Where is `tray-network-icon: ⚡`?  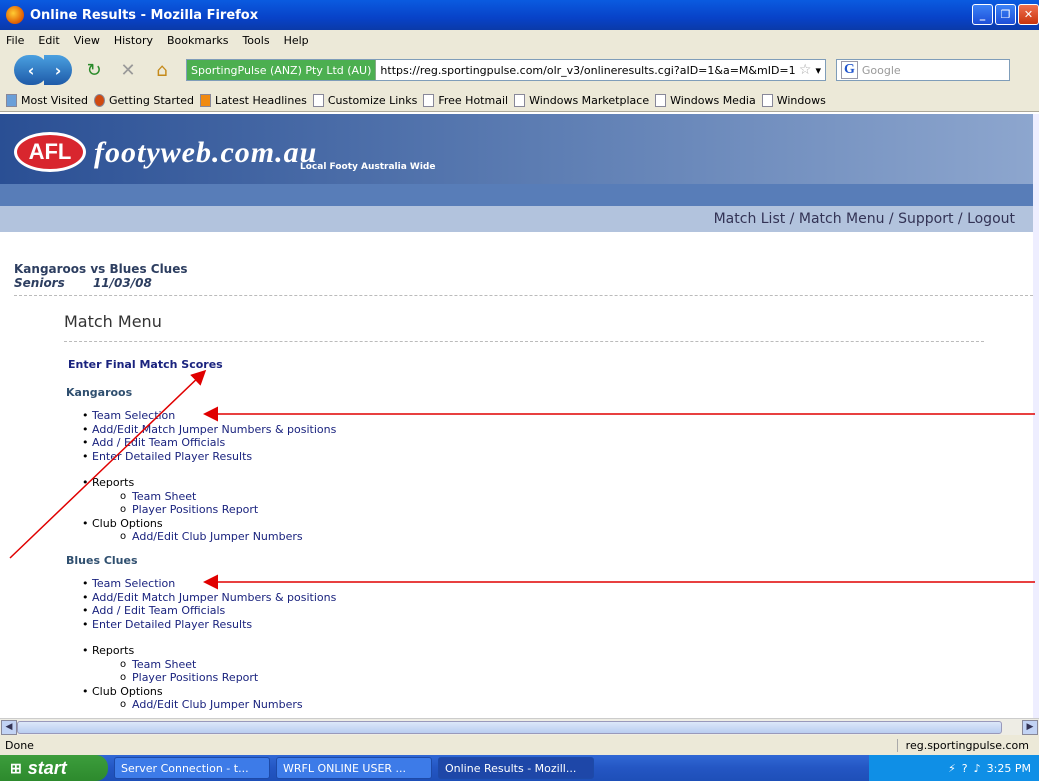
tray-network-icon: ⚡ is located at coordinates (952, 768).